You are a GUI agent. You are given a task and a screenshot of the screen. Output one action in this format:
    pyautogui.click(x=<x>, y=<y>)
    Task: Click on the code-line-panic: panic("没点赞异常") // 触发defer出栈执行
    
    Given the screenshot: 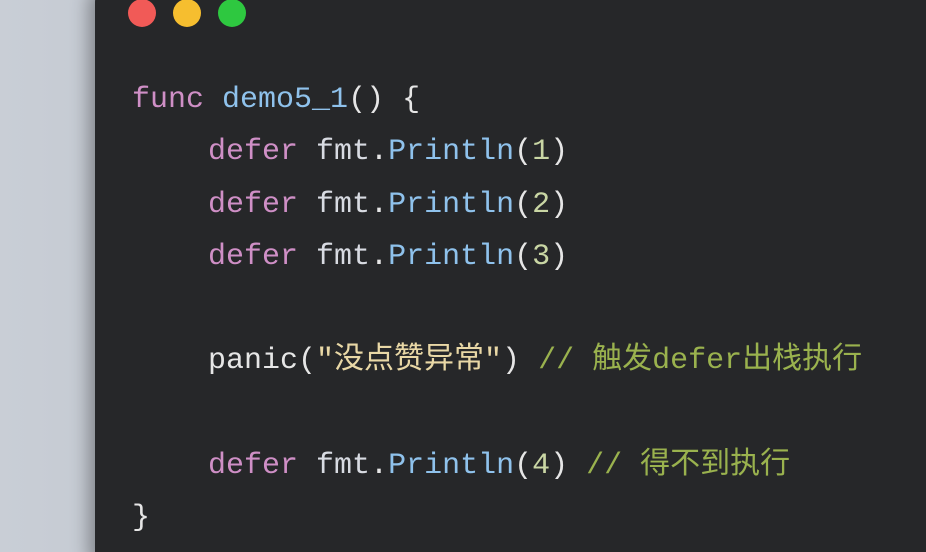 What is the action you would take?
    pyautogui.click(x=497, y=361)
    